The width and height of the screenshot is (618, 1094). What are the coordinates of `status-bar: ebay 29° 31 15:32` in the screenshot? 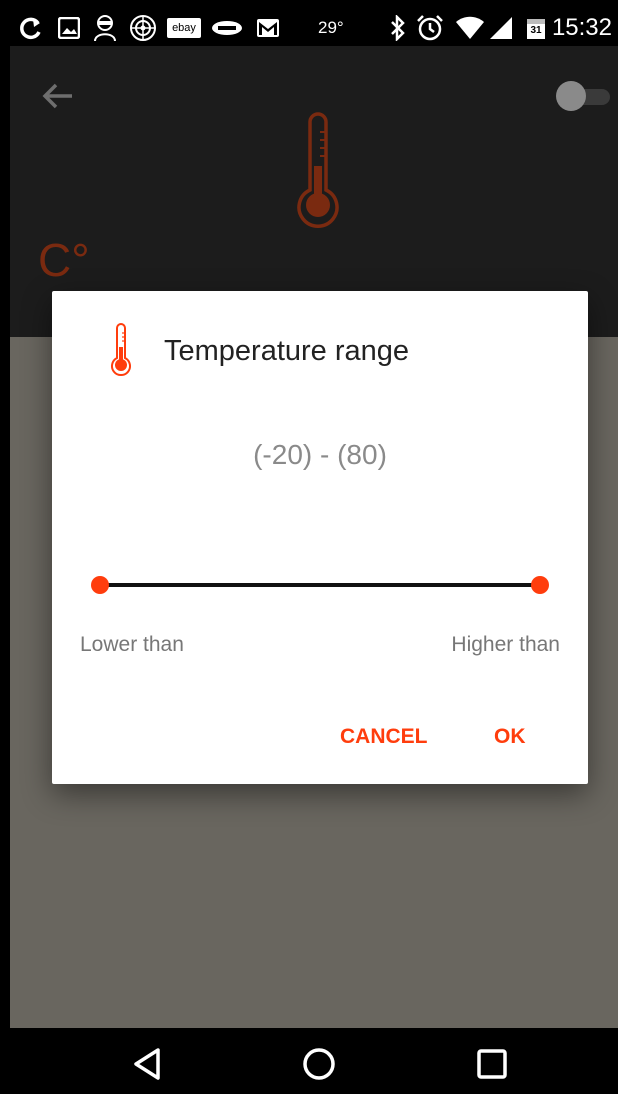 It's located at (314, 28).